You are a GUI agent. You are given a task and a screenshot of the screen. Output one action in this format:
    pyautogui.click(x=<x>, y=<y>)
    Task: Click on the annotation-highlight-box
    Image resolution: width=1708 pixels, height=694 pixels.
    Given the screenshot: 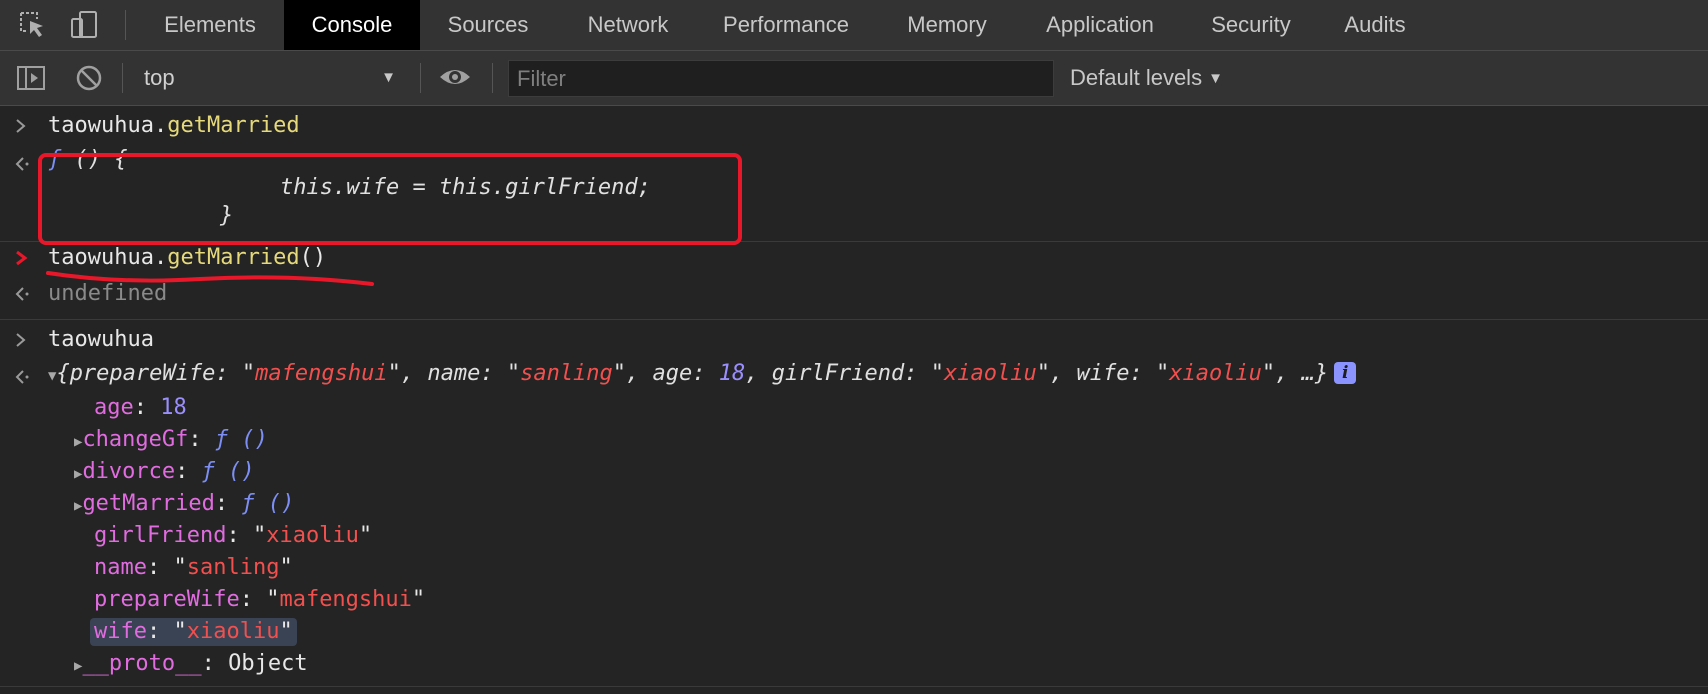 What is the action you would take?
    pyautogui.click(x=390, y=199)
    